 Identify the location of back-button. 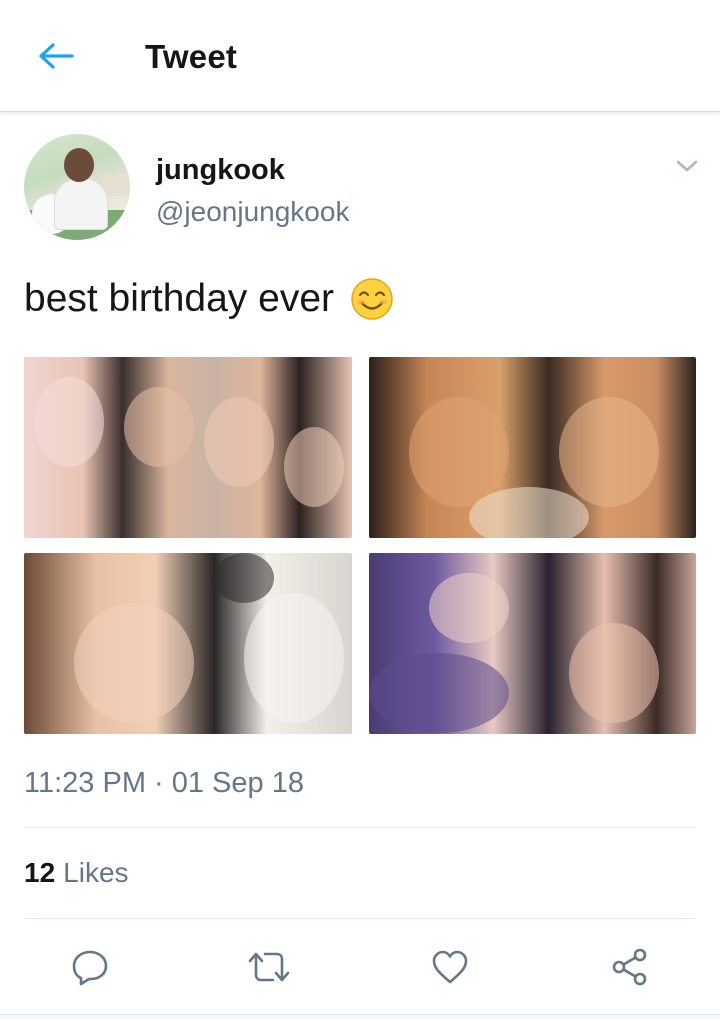
(56, 56).